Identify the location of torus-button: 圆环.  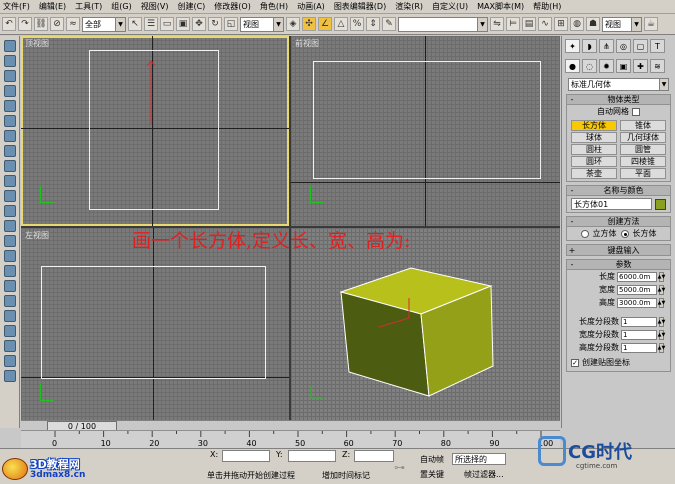
(594, 161).